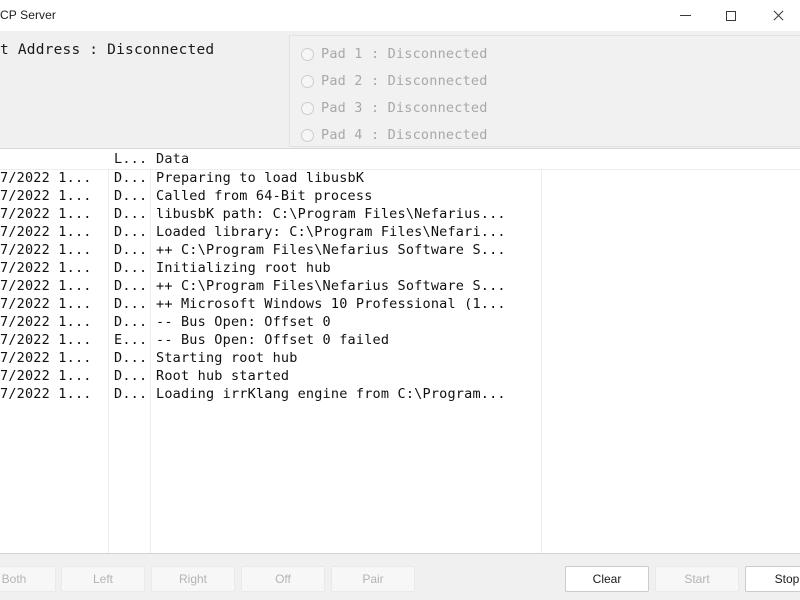  Describe the element at coordinates (400, 178) in the screenshot. I see `table-row: 7/2022 1... D... Preparing to load libusbK` at that location.